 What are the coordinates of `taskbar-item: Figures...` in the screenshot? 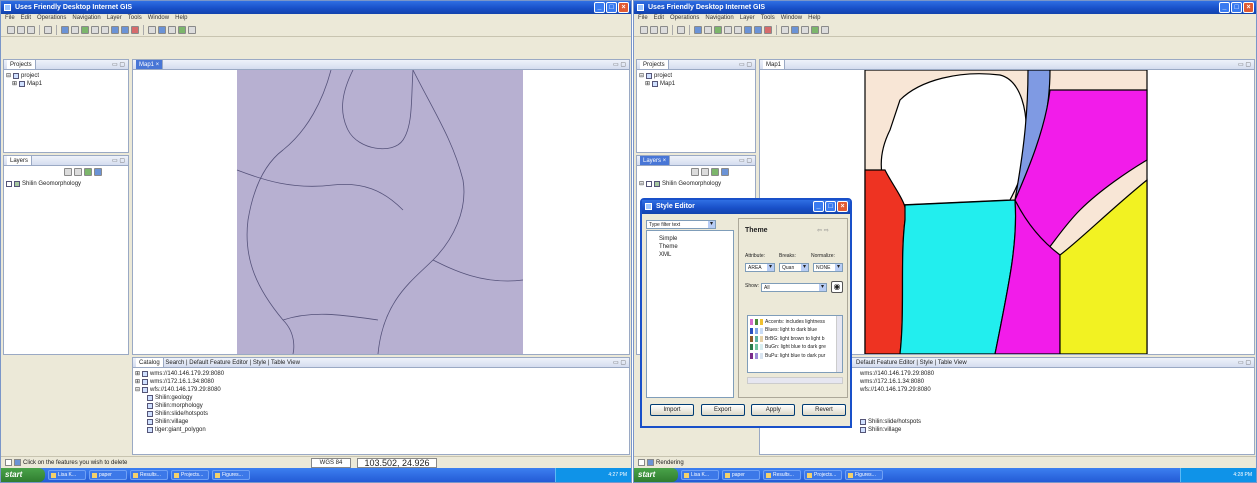 It's located at (864, 475).